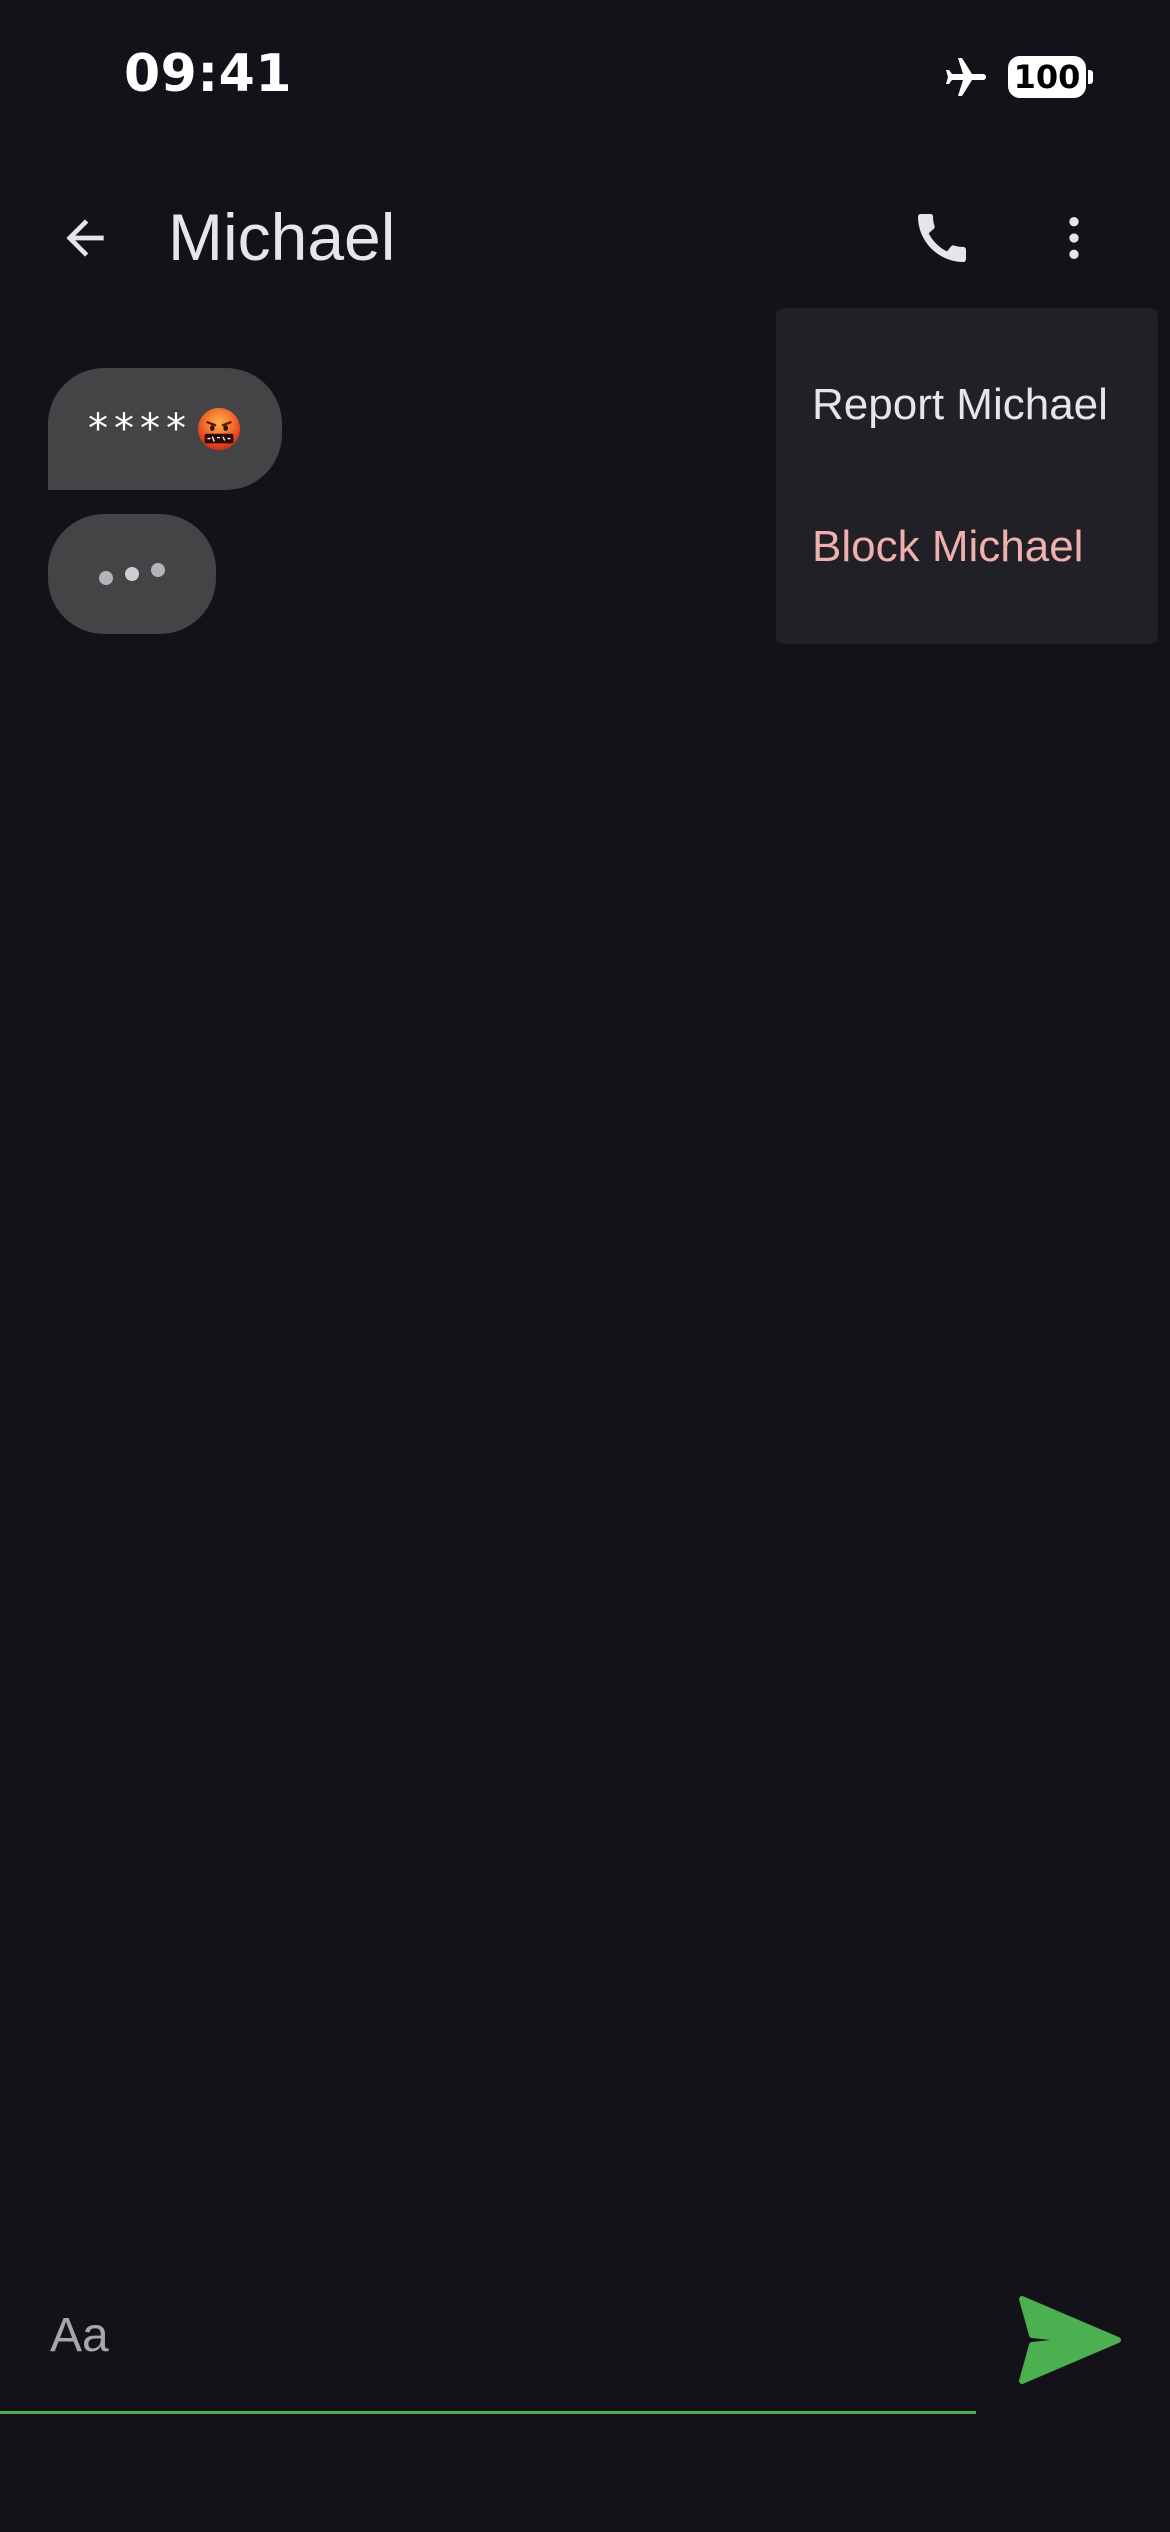 This screenshot has width=1170, height=2532. I want to click on message-text: ****, so click(140, 429).